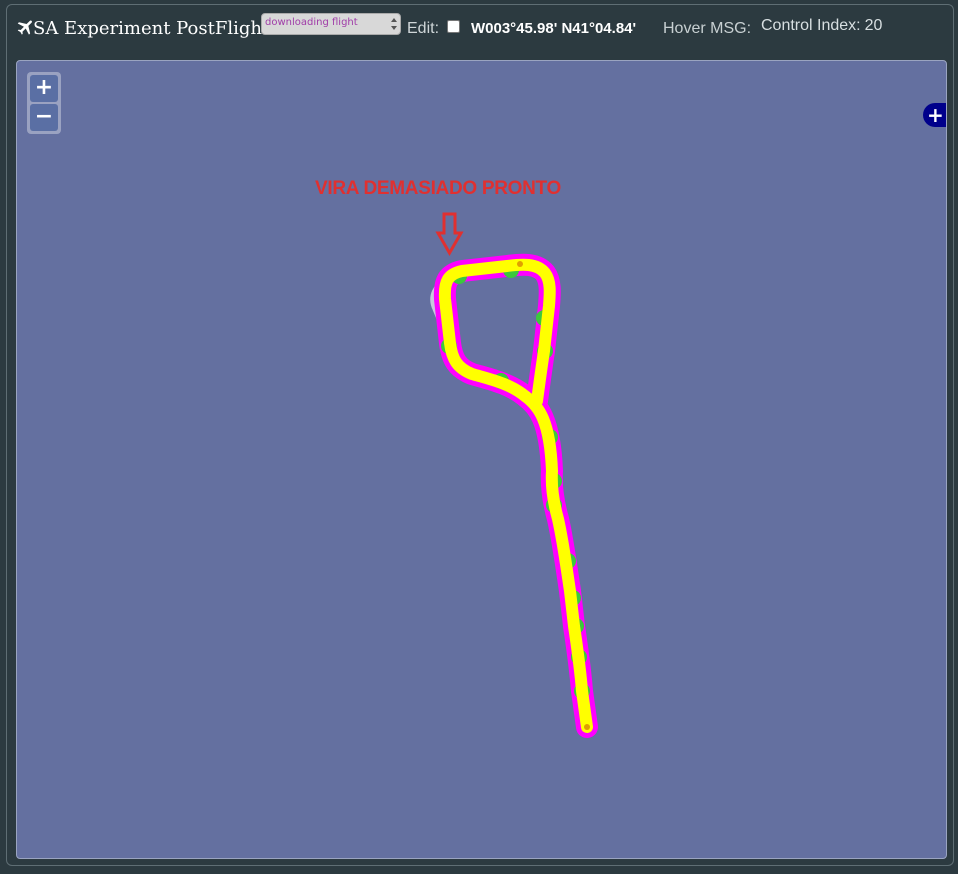  What do you see at coordinates (449, 234) in the screenshot?
I see `annotation-arrow-icon` at bounding box center [449, 234].